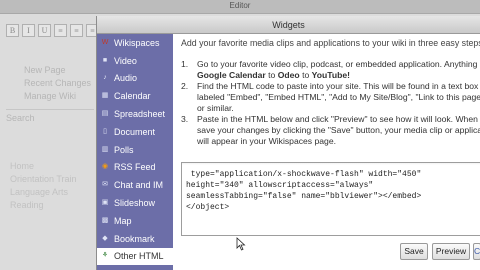 This screenshot has width=480, height=270. What do you see at coordinates (451, 251) in the screenshot?
I see `preview-button: Preview` at bounding box center [451, 251].